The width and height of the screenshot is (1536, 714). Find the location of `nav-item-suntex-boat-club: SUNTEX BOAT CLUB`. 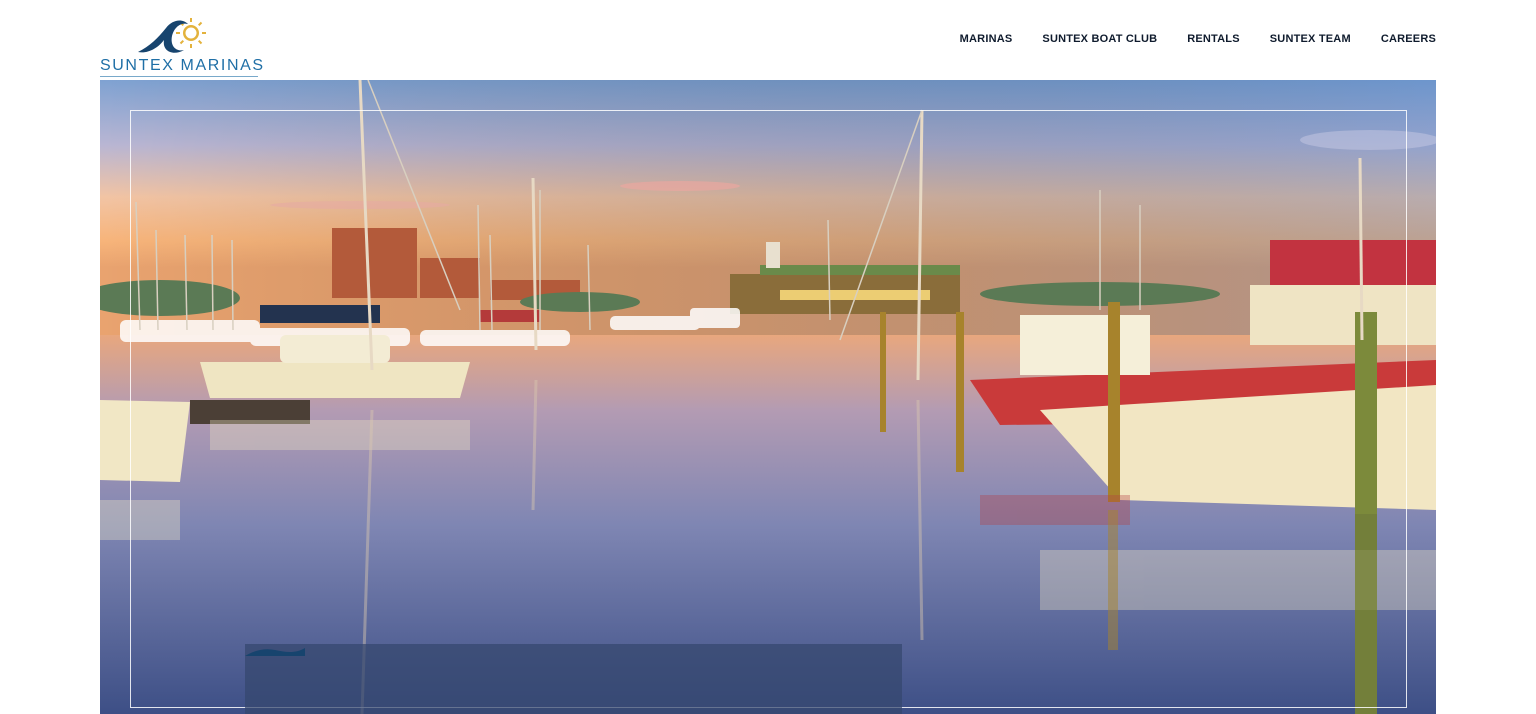

nav-item-suntex-boat-club: SUNTEX BOAT CLUB is located at coordinates (1099, 39).